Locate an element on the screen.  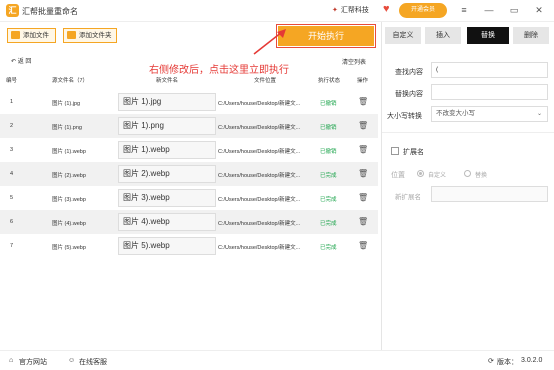
support-icon: ☺ is located at coordinates (72, 360).